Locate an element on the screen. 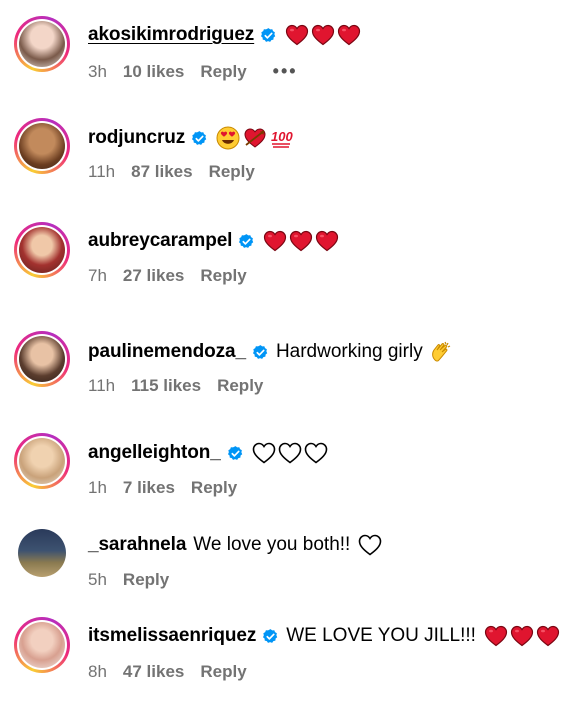 This screenshot has height=711, width=566. comment-time: 5h is located at coordinates (97, 579).